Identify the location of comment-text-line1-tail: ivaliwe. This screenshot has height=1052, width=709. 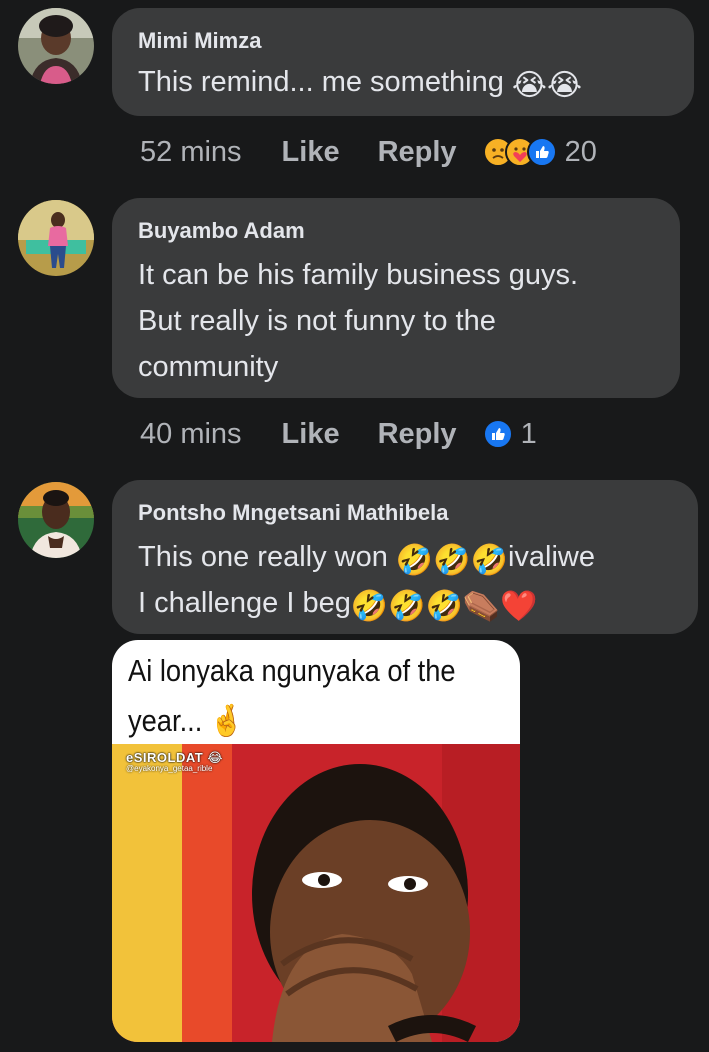
(551, 557).